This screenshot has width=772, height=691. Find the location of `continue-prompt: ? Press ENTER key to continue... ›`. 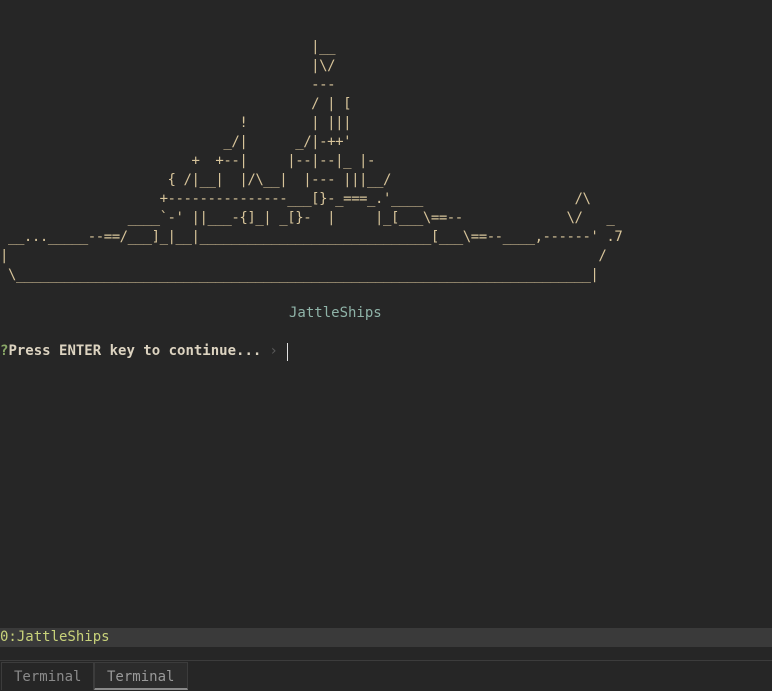

continue-prompt: ? Press ENTER key to continue... › is located at coordinates (144, 351).